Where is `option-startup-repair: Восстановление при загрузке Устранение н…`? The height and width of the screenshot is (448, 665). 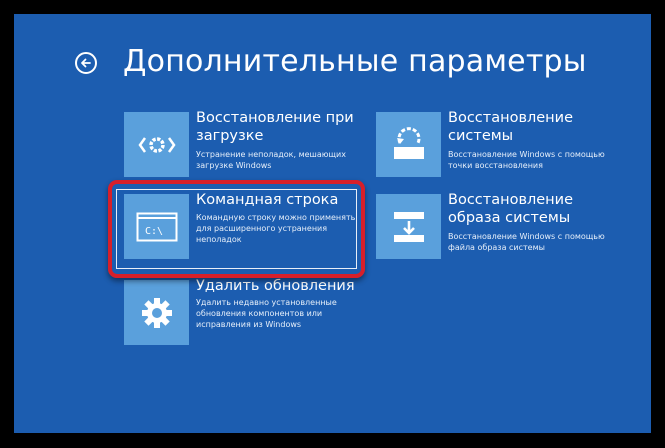 option-startup-repair: Восстановление при загрузке Устранение н… is located at coordinates (248, 147).